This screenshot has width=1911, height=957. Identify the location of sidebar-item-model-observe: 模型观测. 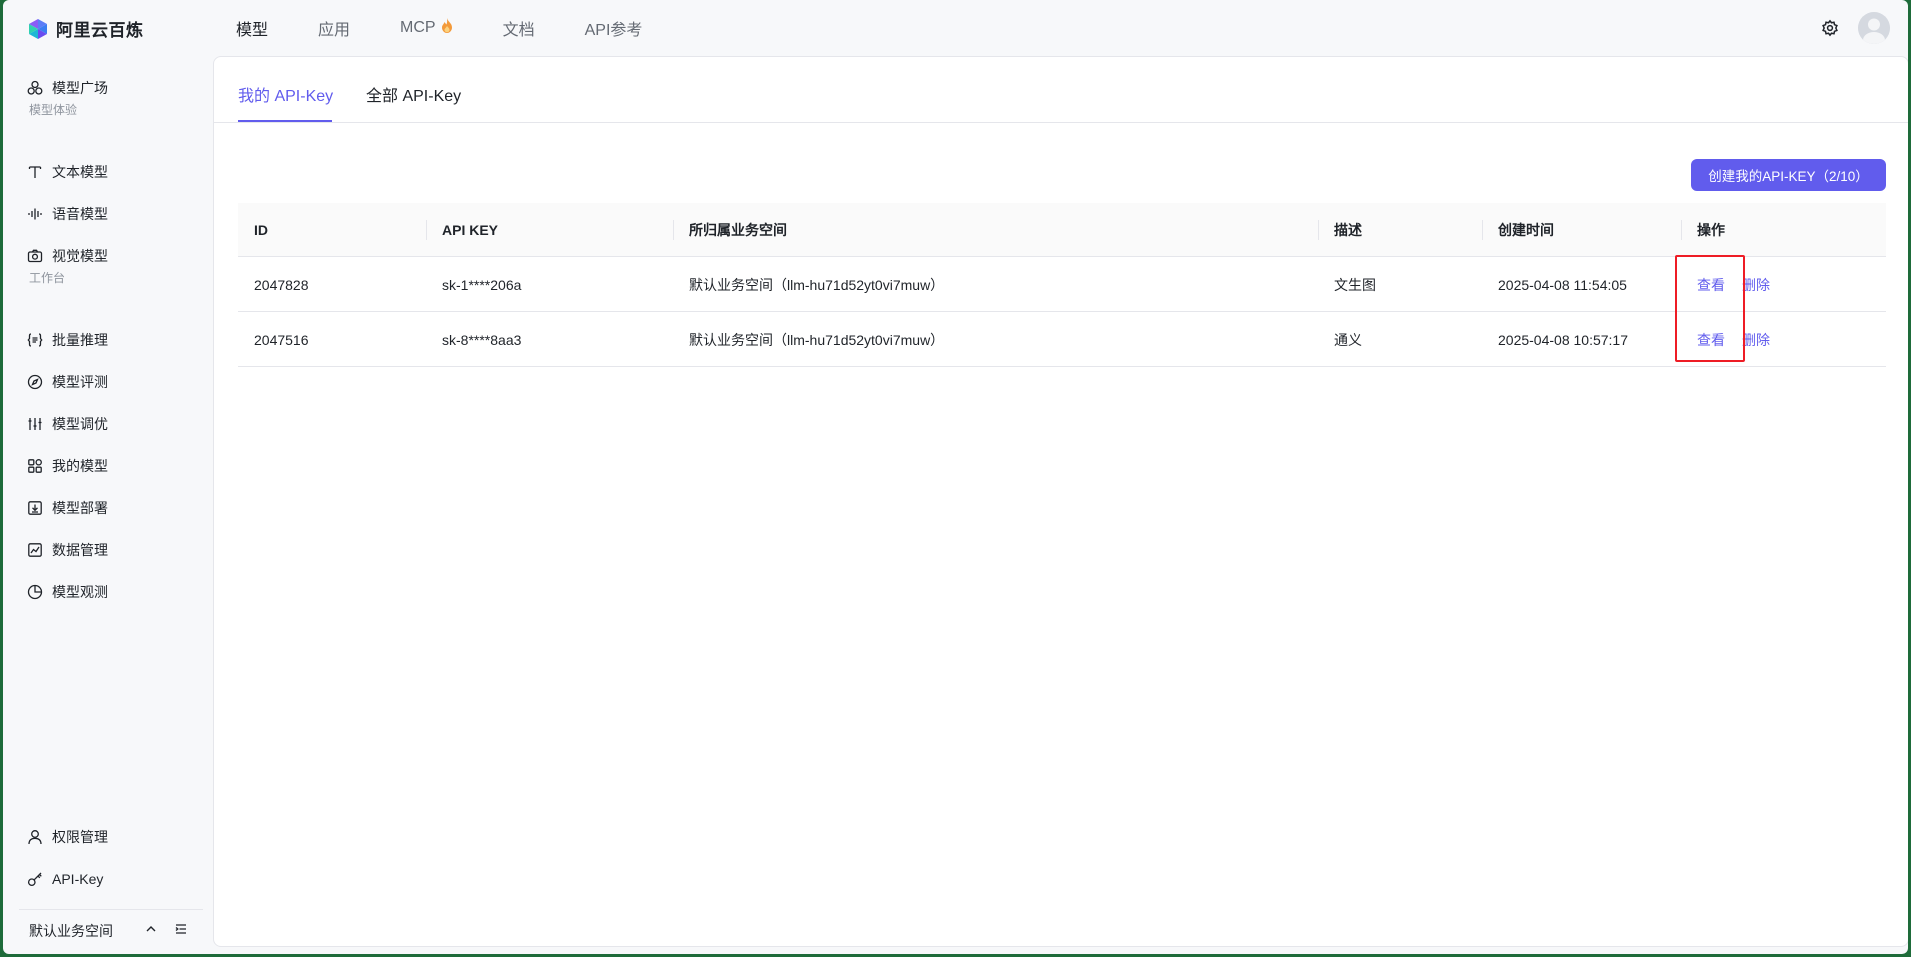
(67, 592).